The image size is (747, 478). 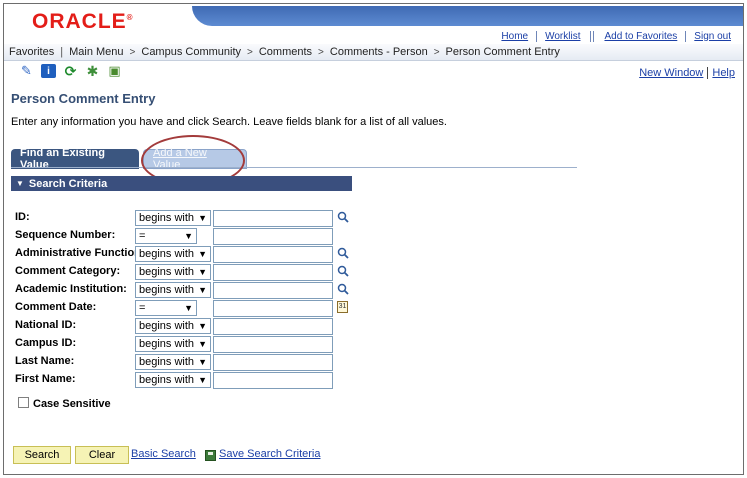 What do you see at coordinates (467, 16) in the screenshot?
I see `header-band` at bounding box center [467, 16].